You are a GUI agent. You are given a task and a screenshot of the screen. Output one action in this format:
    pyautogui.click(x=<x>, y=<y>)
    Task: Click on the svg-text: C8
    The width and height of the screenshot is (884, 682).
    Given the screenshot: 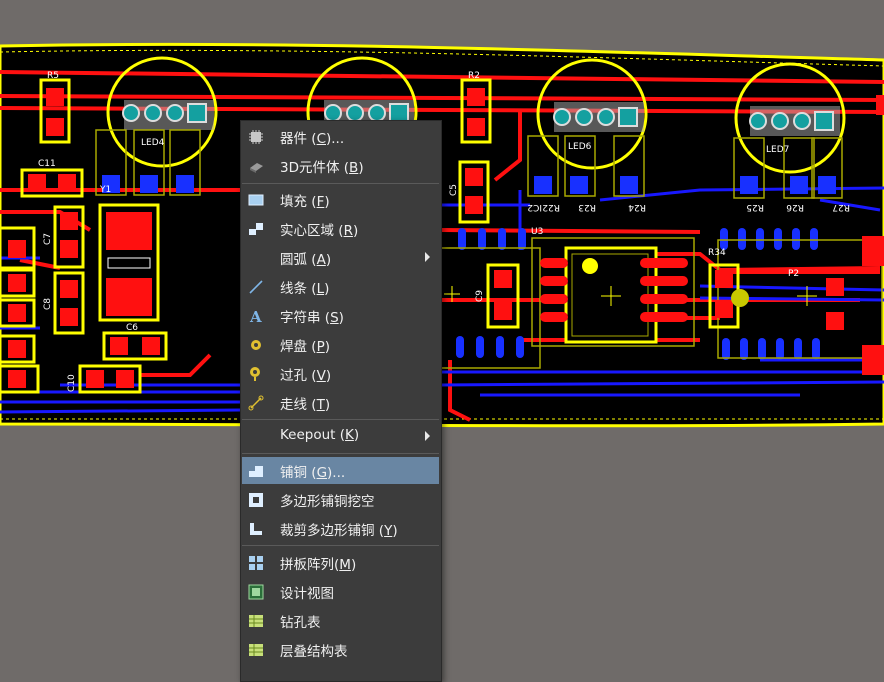 What is the action you would take?
    pyautogui.click(x=48, y=304)
    